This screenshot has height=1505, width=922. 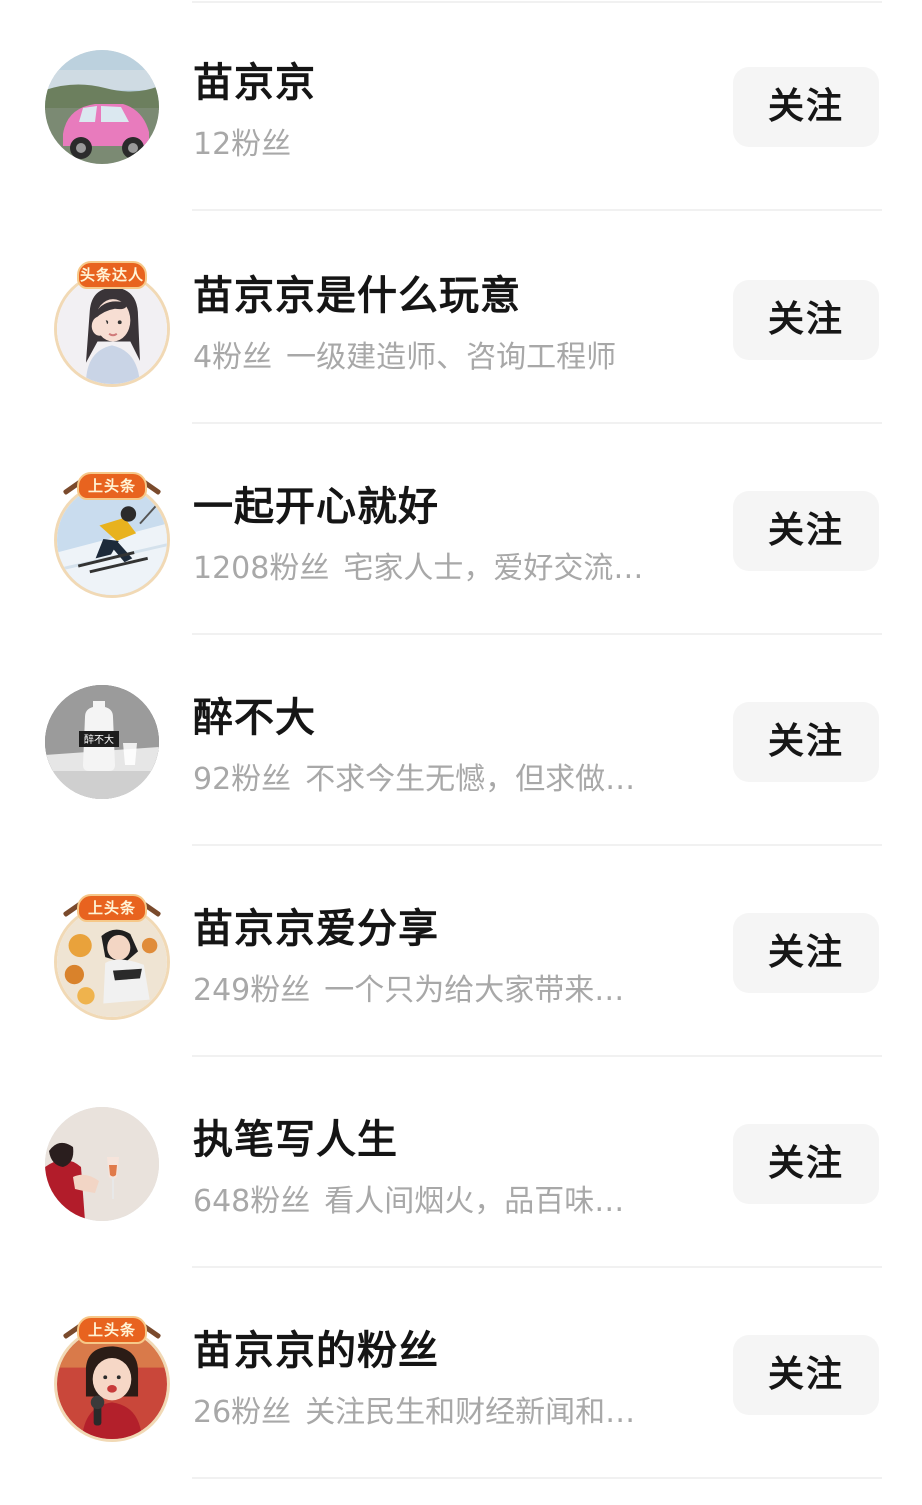 What do you see at coordinates (316, 507) in the screenshot?
I see `user-name: 一起开心就好` at bounding box center [316, 507].